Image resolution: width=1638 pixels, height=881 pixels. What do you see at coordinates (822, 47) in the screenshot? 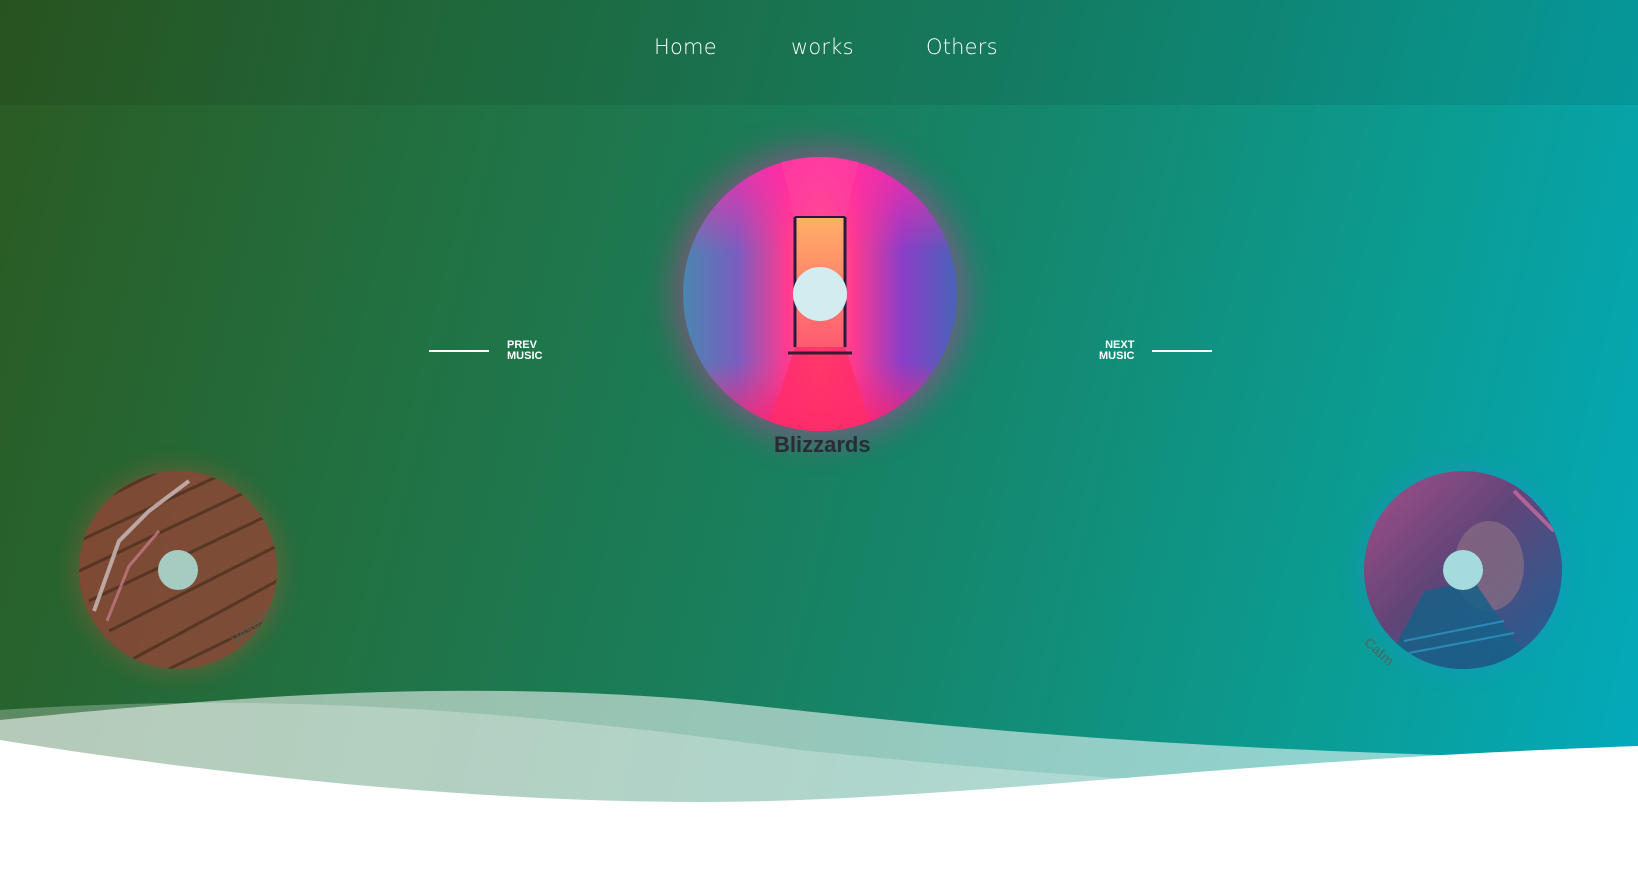
I see `nav-works-link: works` at bounding box center [822, 47].